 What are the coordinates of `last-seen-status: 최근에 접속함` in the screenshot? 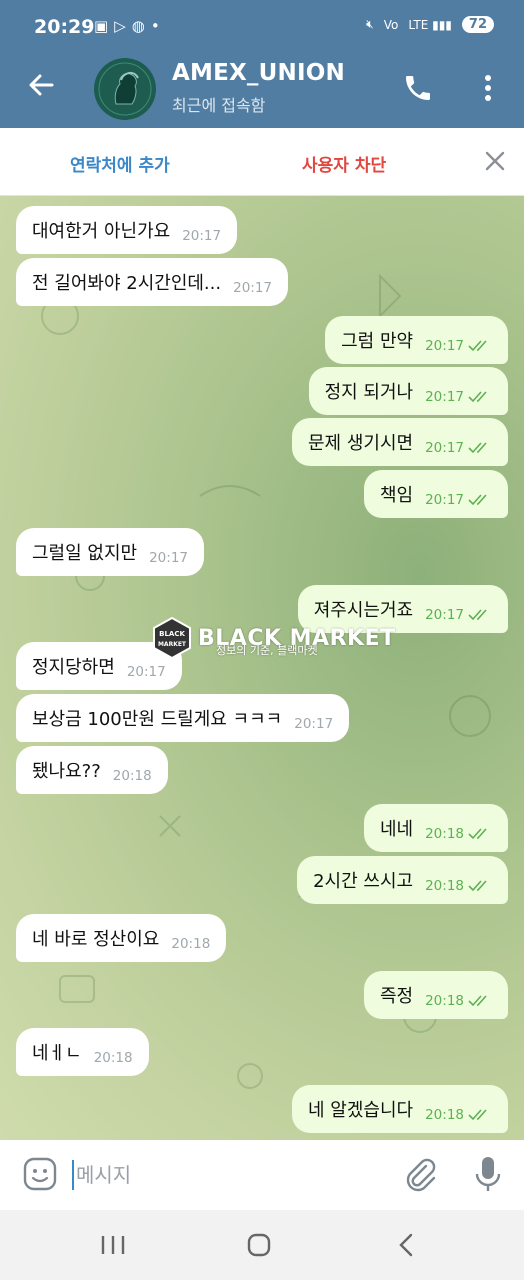 It's located at (219, 105).